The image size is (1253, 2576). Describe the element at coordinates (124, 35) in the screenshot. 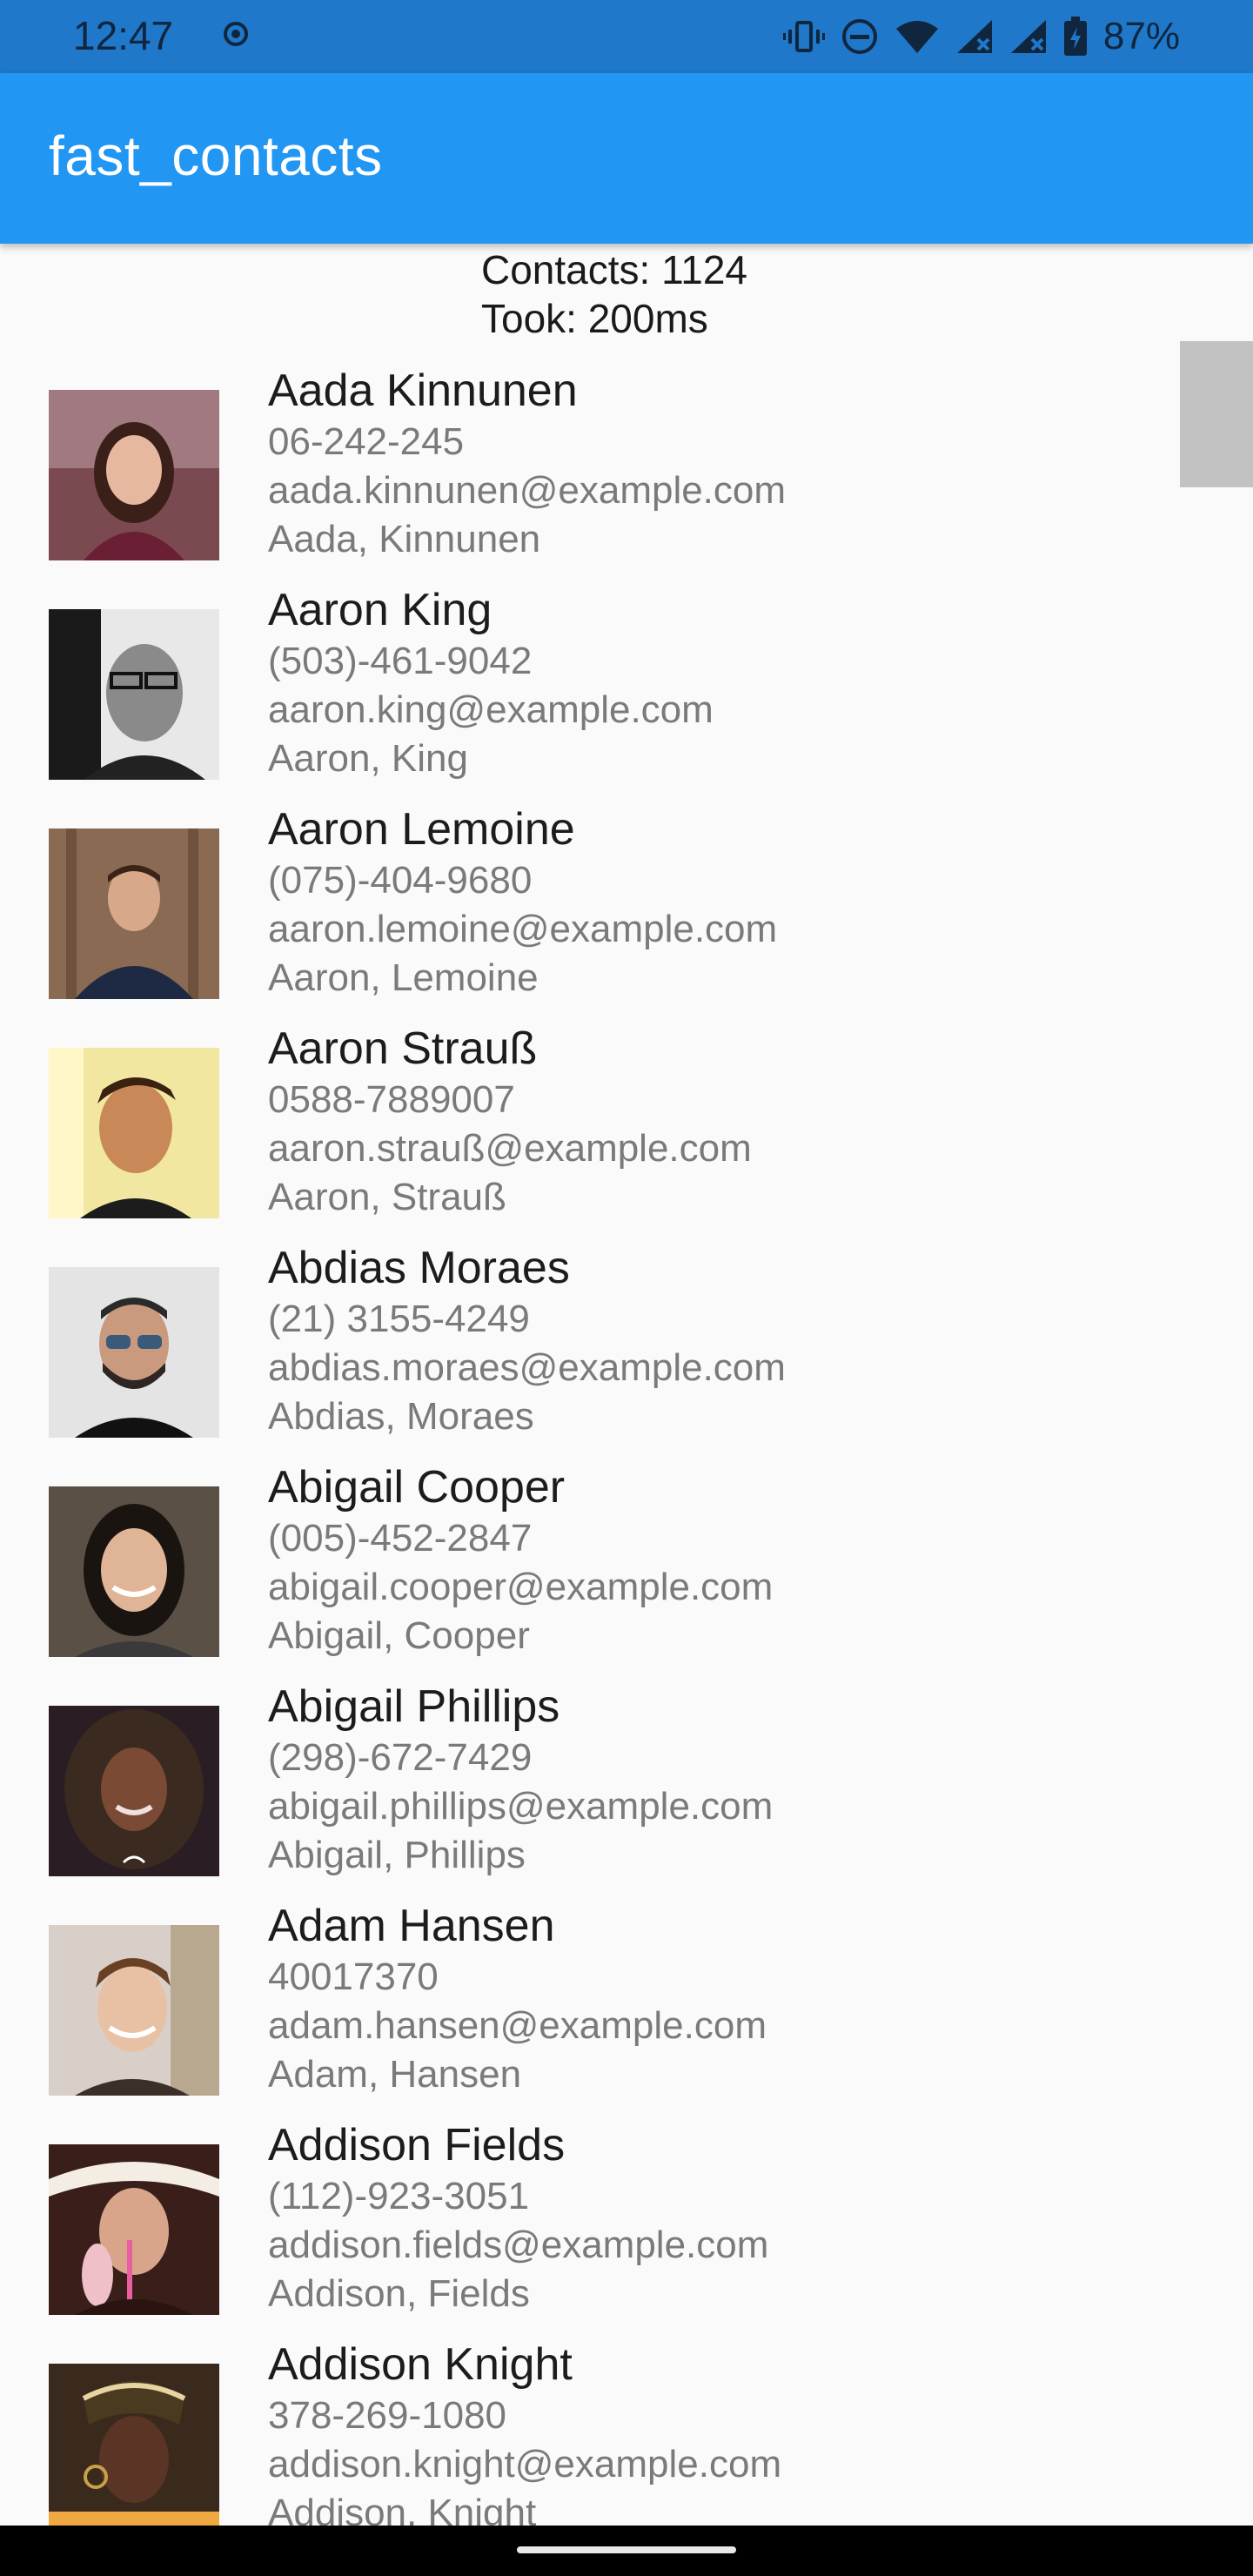

I see `status-time: 12:47` at that location.